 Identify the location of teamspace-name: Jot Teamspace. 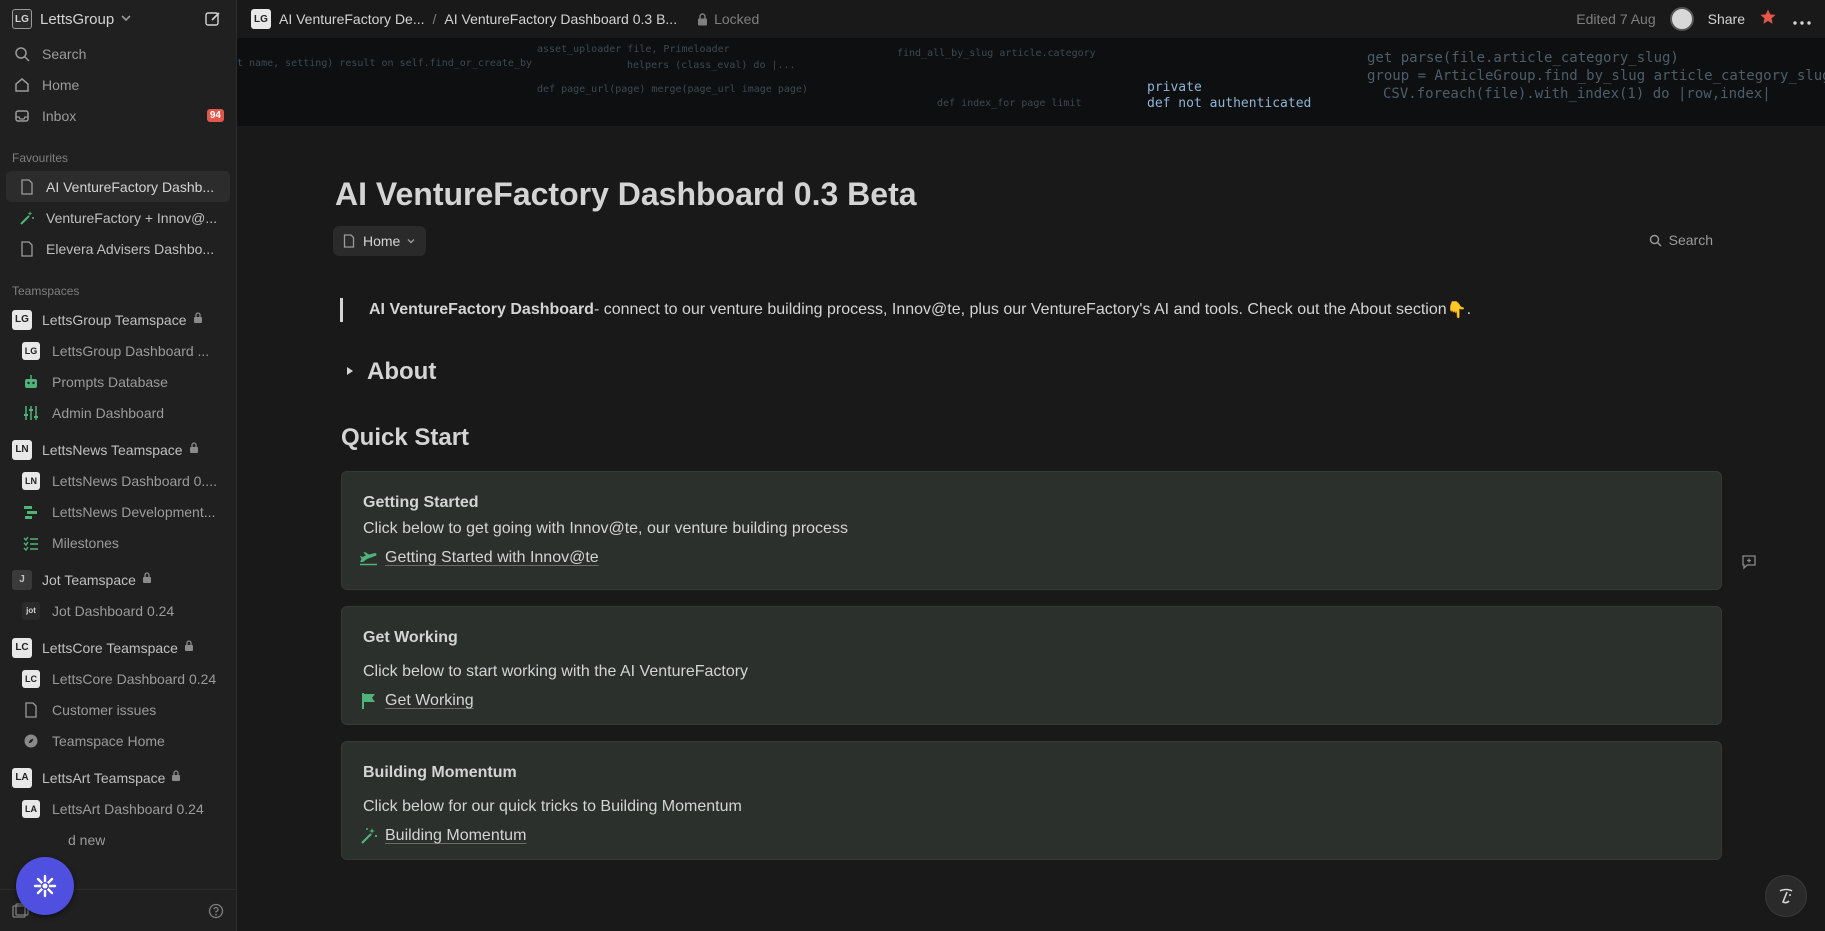
(89, 579).